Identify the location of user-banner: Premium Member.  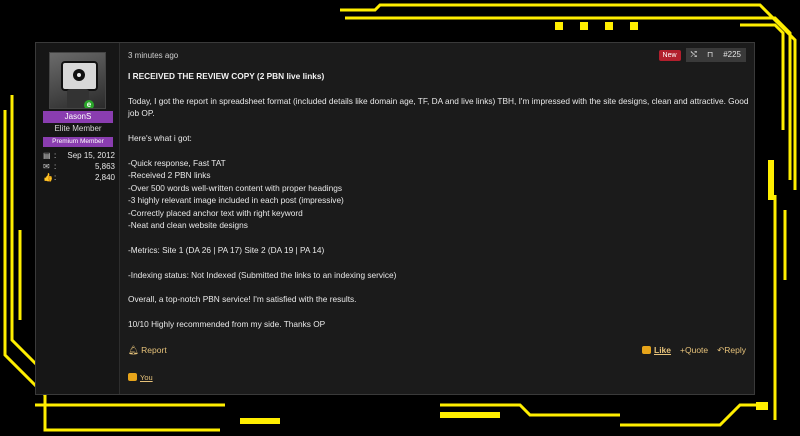
(78, 142).